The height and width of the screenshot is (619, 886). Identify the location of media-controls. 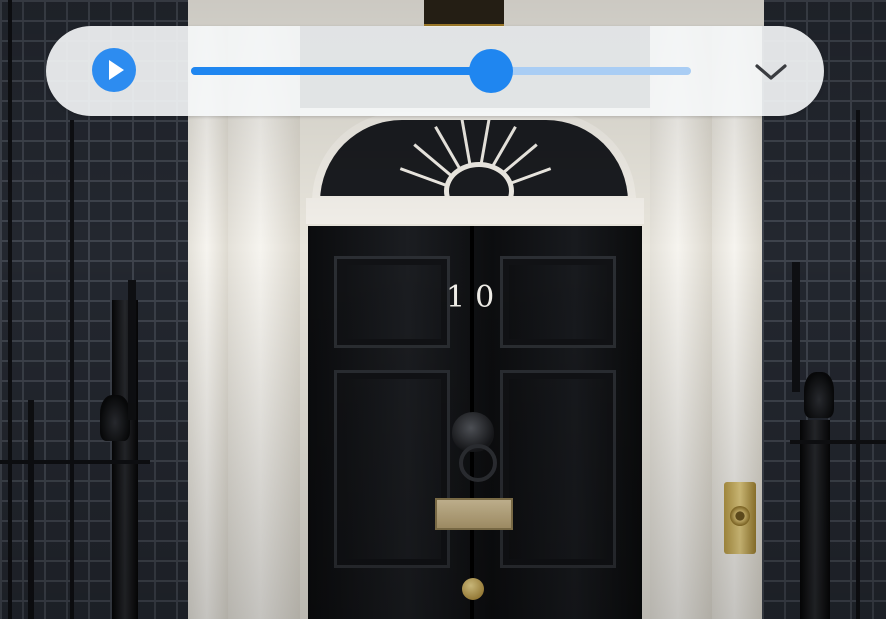
(435, 71).